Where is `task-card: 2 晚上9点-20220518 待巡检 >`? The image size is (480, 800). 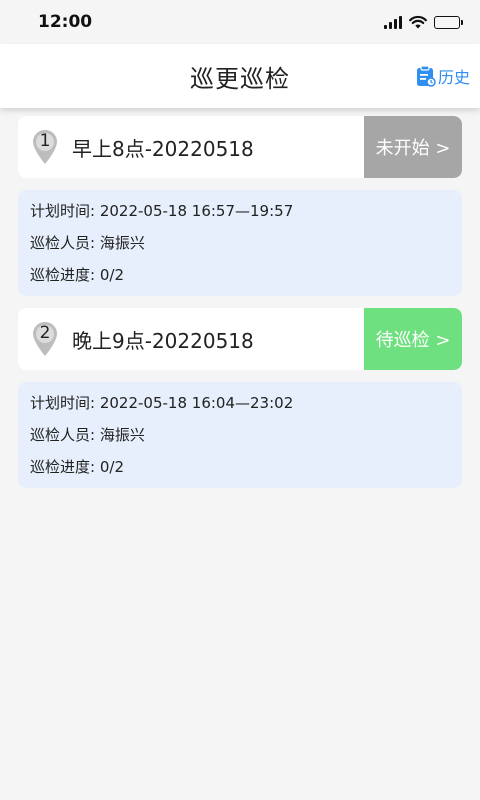
task-card: 2 晚上9点-20220518 待巡检 > is located at coordinates (240, 339).